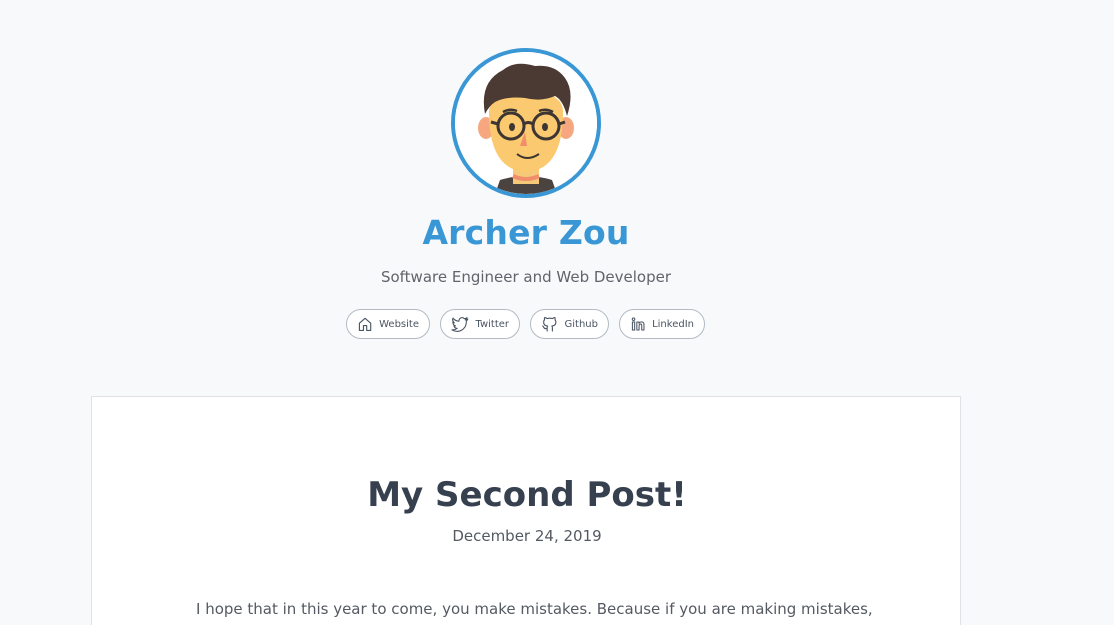 This screenshot has height=625, width=1114. I want to click on home-icon, so click(365, 324).